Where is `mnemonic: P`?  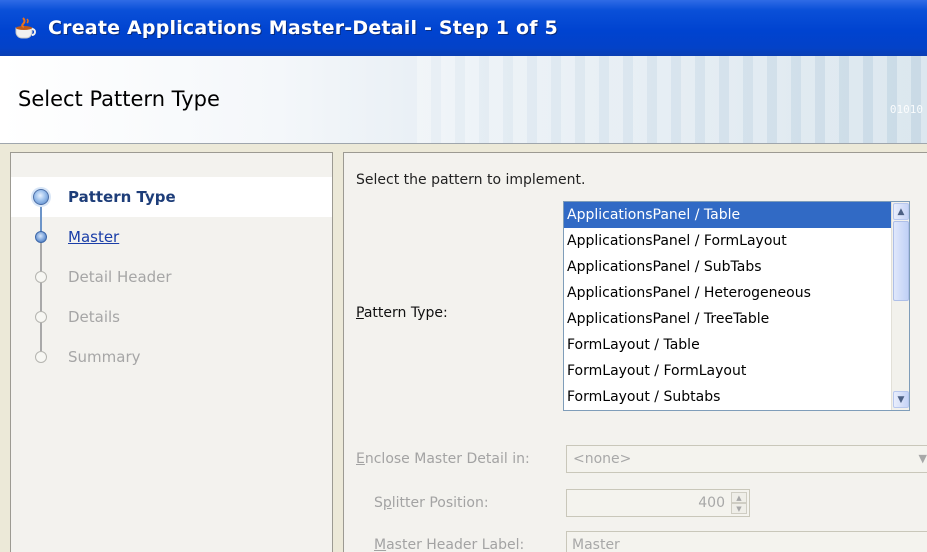
mnemonic: P is located at coordinates (360, 313).